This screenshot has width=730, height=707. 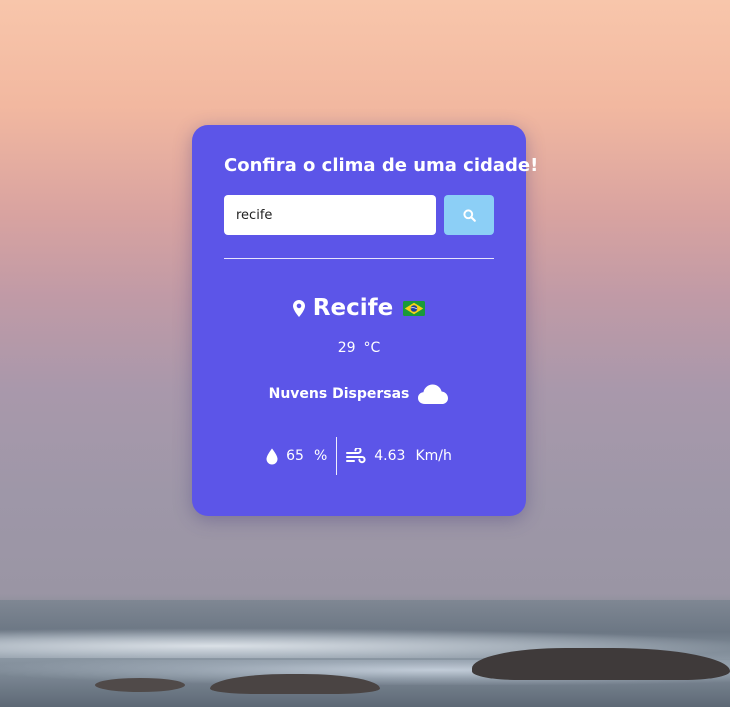 I want to click on humidity: 65 %, so click(x=296, y=456).